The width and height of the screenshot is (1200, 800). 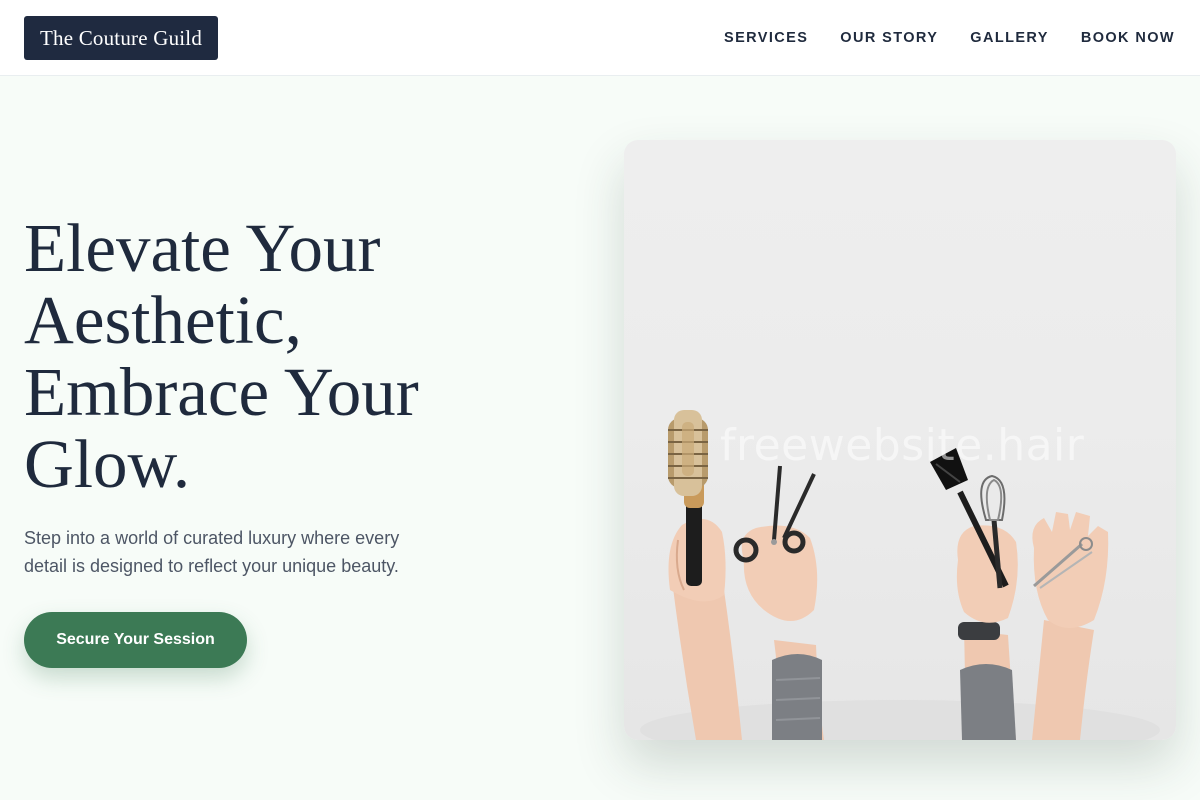 I want to click on nav-book-now: BOOK NOW, so click(x=1128, y=38).